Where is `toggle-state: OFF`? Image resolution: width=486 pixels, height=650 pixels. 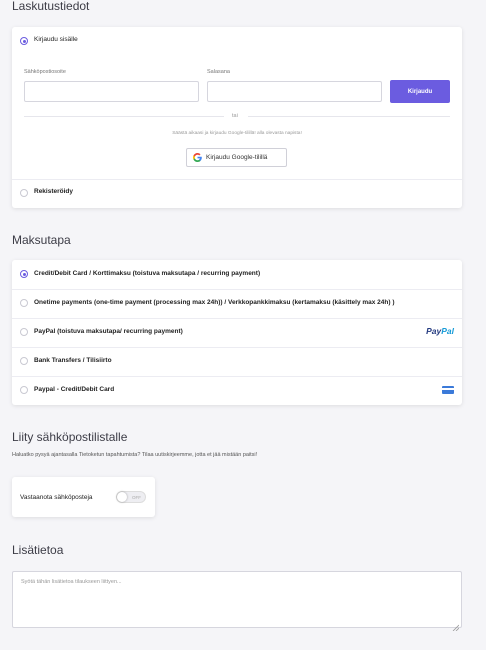
toggle-state: OFF is located at coordinates (136, 497).